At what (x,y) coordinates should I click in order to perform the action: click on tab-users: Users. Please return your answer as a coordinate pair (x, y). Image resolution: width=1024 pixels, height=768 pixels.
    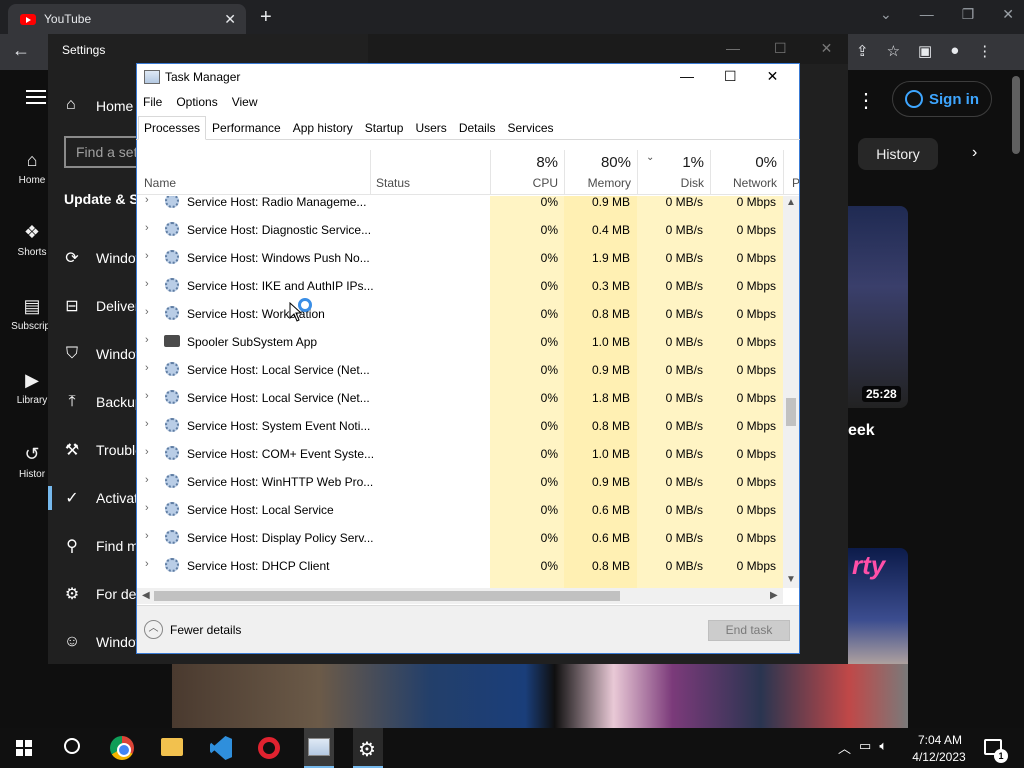
    Looking at the image, I should click on (431, 128).